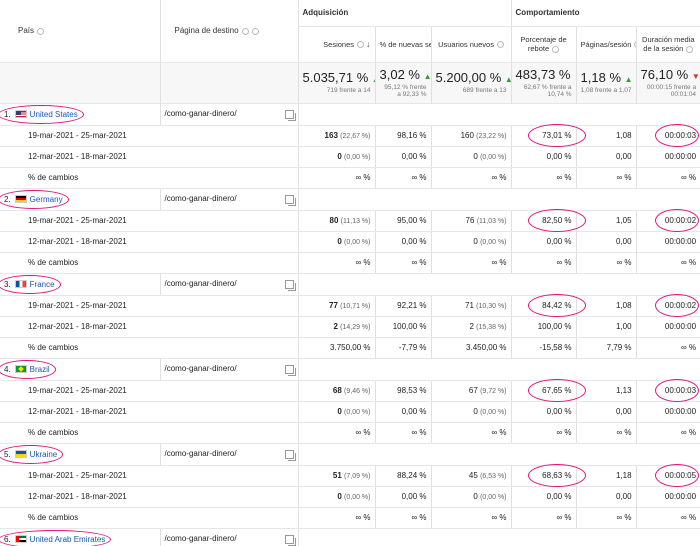 Image resolution: width=700 pixels, height=546 pixels. Describe the element at coordinates (471, 348) in the screenshot. I see `new-users-change: 3.450,00 %` at that location.